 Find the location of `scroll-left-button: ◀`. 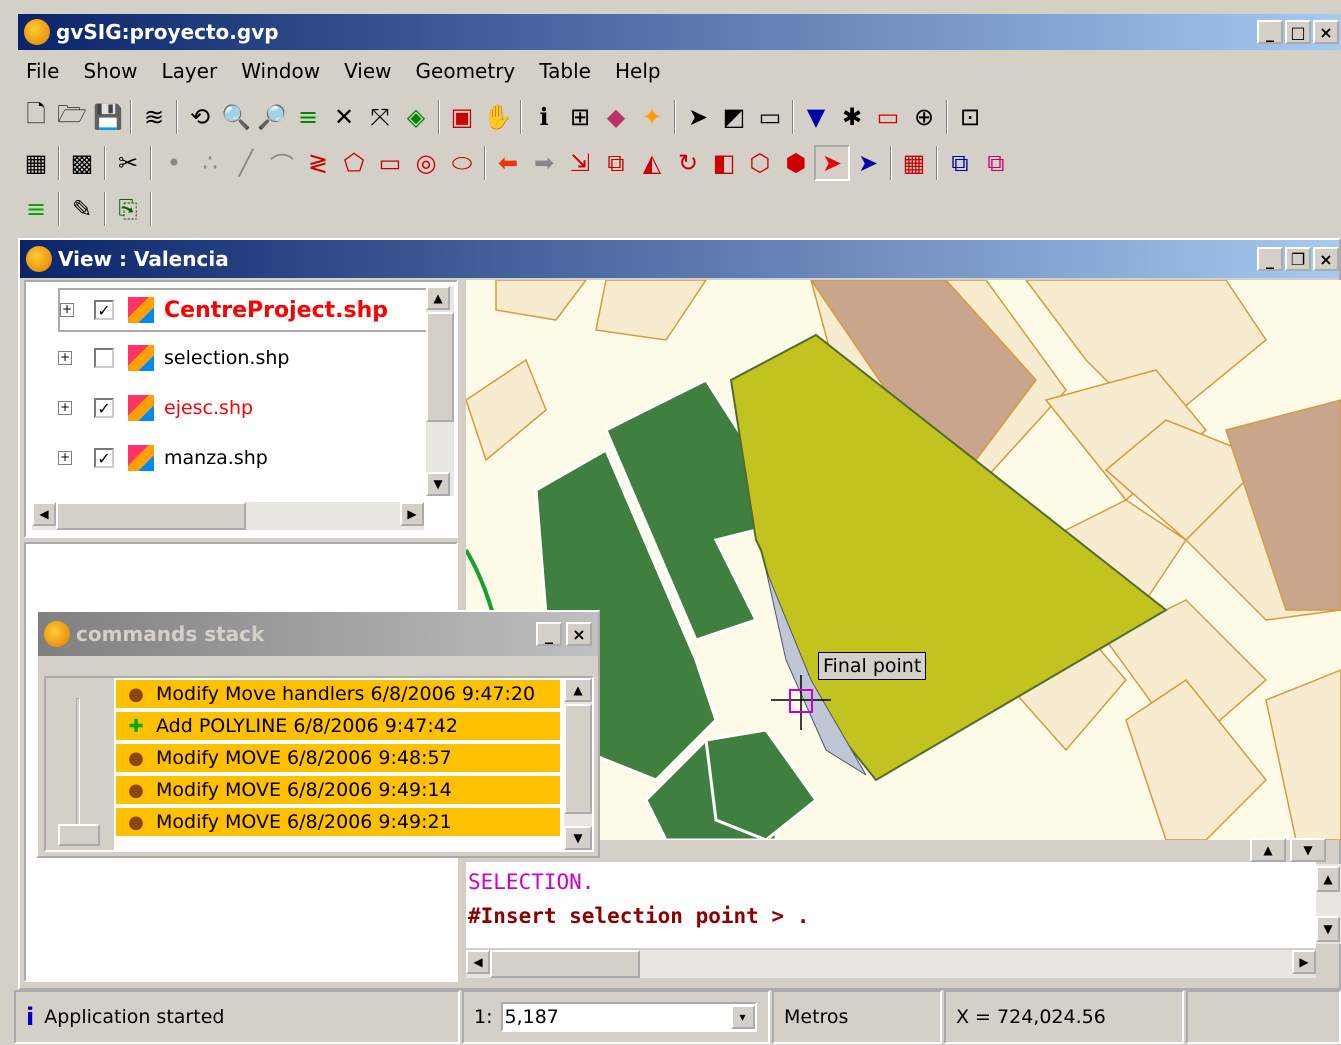

scroll-left-button: ◀ is located at coordinates (44, 514).